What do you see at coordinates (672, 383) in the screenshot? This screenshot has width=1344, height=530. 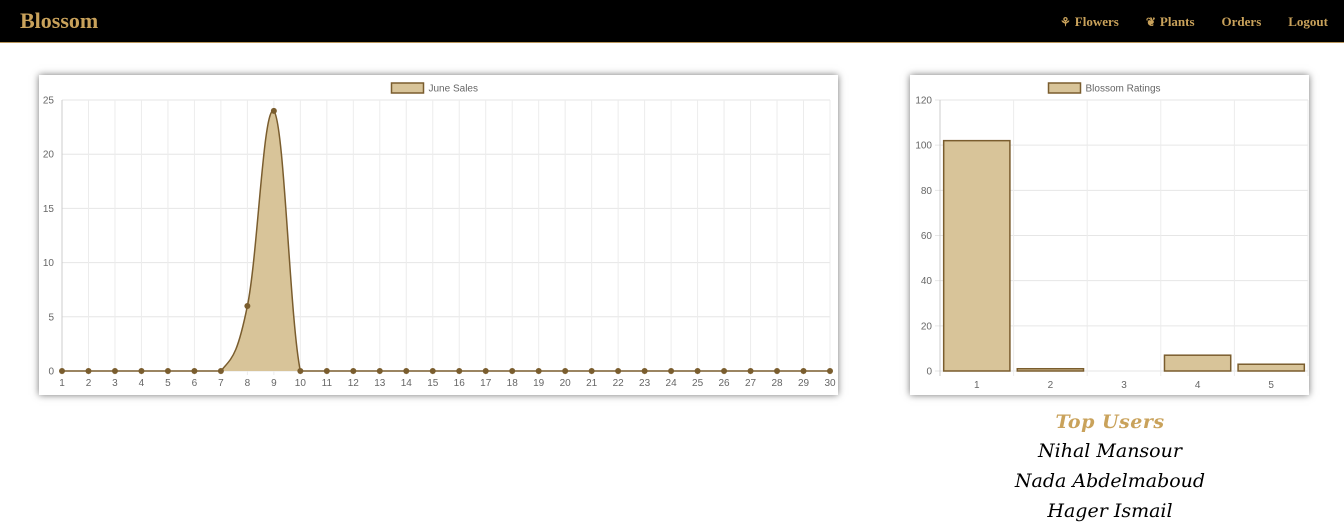 I see `x-tick-label: 24` at bounding box center [672, 383].